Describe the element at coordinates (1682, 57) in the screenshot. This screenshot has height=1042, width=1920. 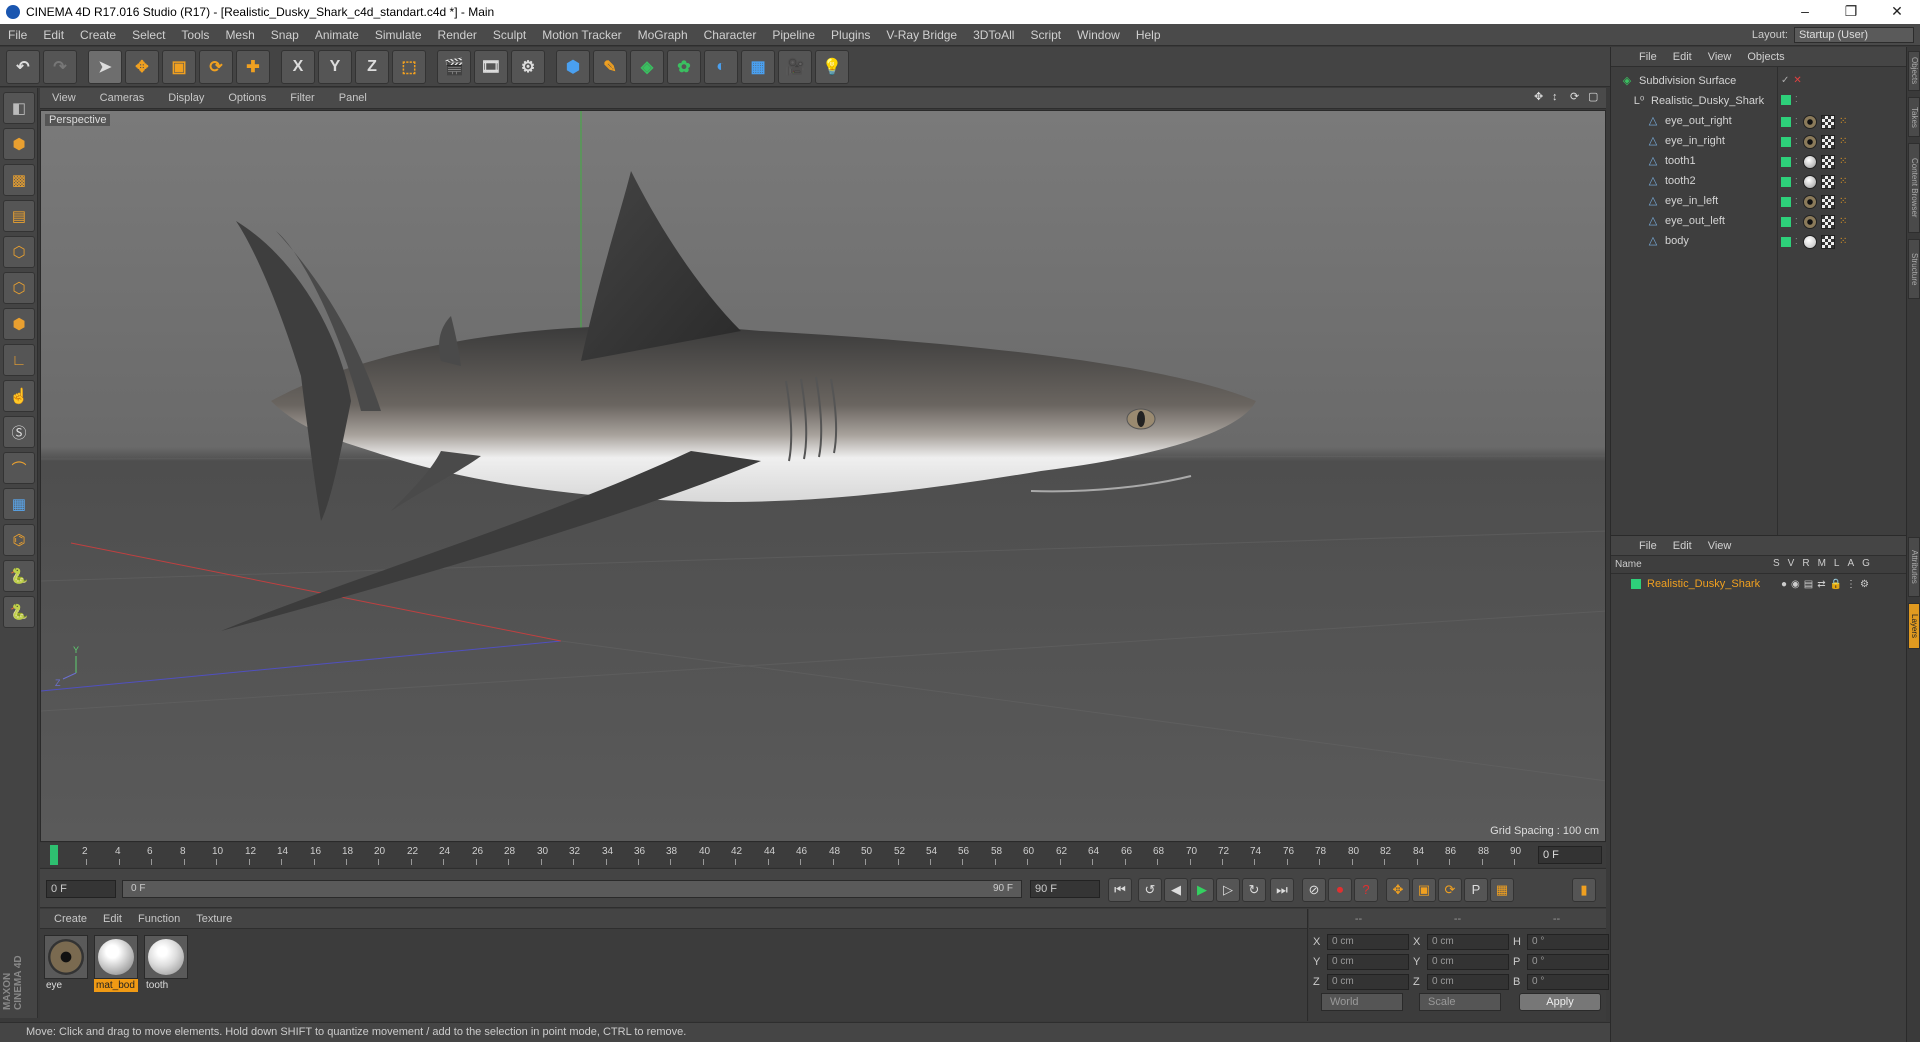
I see `objects-menu-edit: Edit` at that location.